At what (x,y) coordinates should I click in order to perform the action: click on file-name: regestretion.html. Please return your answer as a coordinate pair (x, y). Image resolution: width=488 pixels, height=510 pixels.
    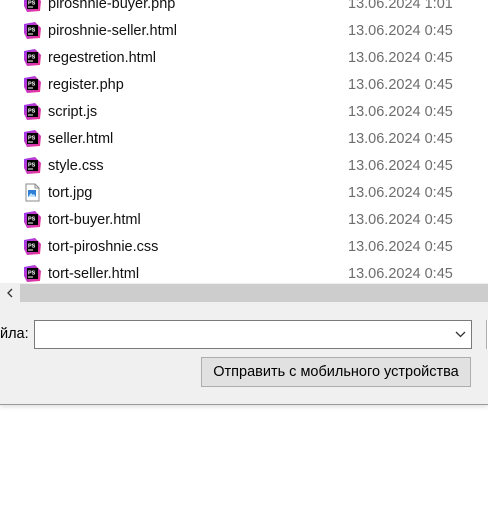
    Looking at the image, I should click on (102, 58).